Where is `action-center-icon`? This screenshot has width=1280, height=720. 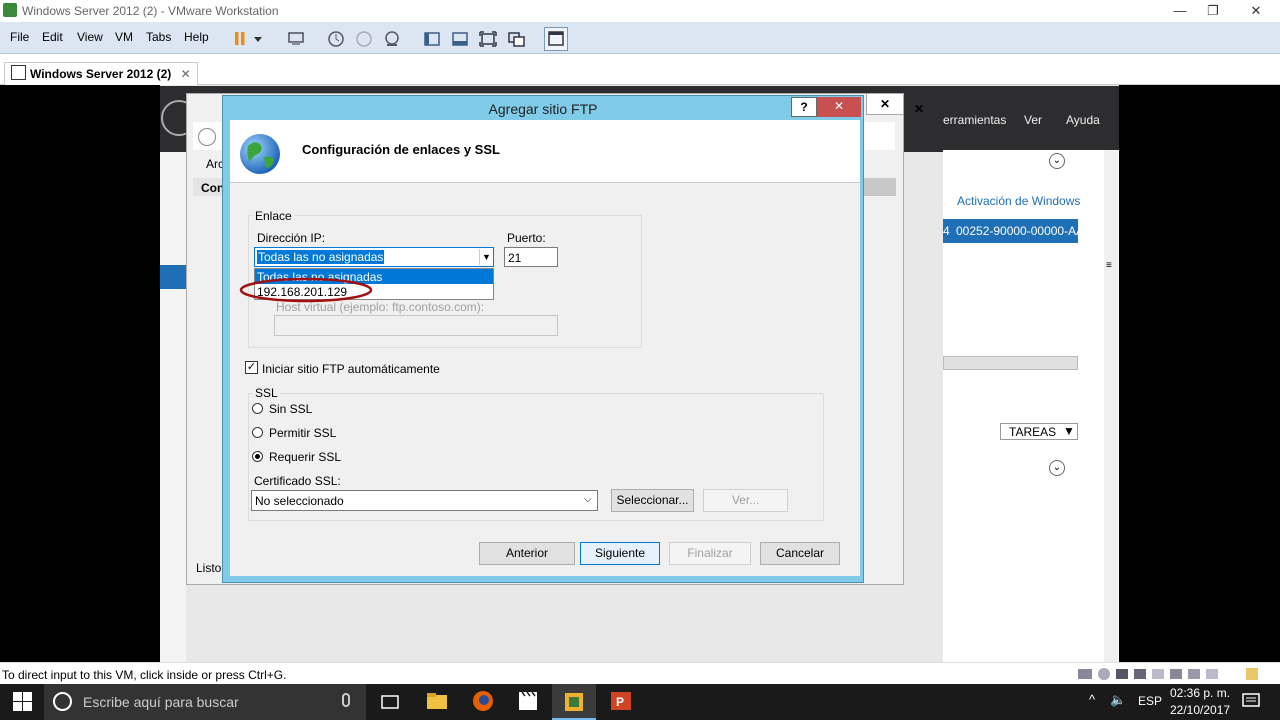
action-center-icon is located at coordinates (1251, 702).